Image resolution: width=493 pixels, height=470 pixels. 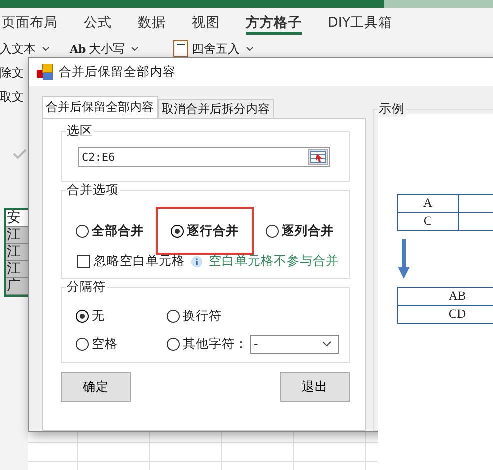 What do you see at coordinates (428, 221) in the screenshot?
I see `table-cell: C` at bounding box center [428, 221].